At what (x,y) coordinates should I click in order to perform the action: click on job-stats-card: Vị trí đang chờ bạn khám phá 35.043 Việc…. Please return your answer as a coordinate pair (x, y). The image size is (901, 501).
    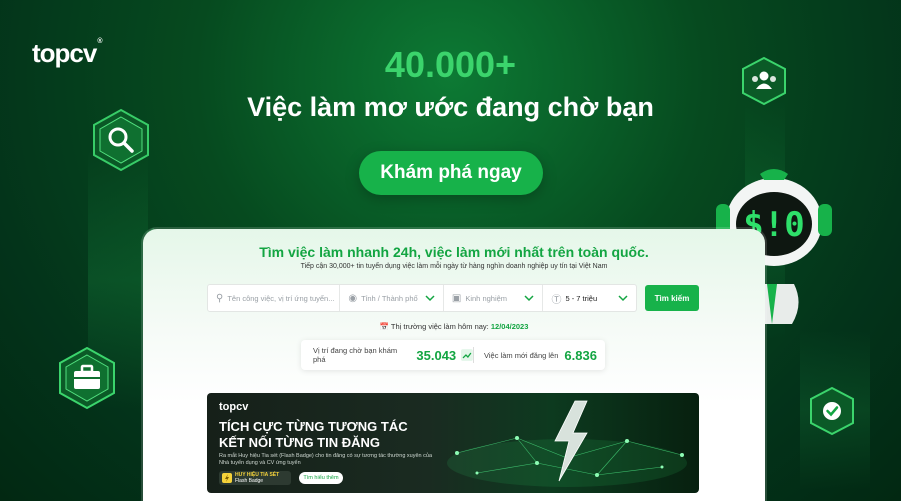
    Looking at the image, I should click on (453, 355).